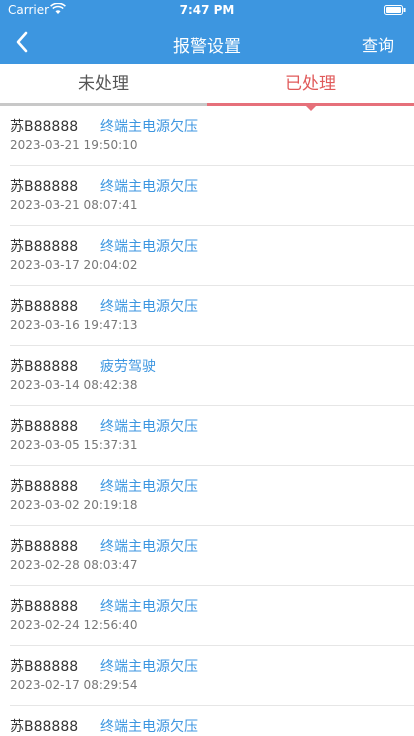 This screenshot has width=414, height=736. Describe the element at coordinates (395, 10) in the screenshot. I see `battery-icon` at that location.